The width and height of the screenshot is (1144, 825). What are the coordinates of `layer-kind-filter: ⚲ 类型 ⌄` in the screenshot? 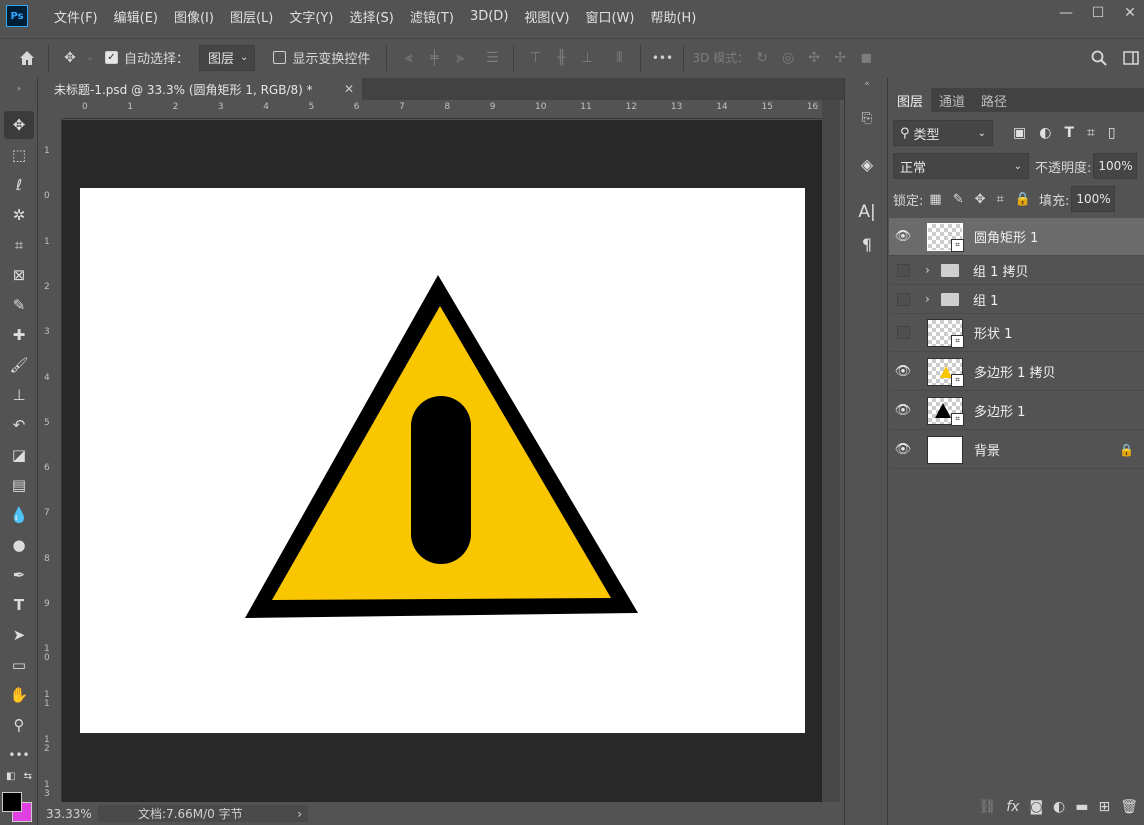 It's located at (943, 133).